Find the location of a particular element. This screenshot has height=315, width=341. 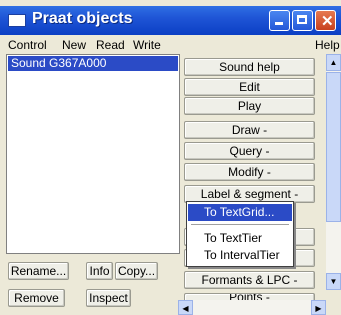

window-title: Praat objects is located at coordinates (82, 18).